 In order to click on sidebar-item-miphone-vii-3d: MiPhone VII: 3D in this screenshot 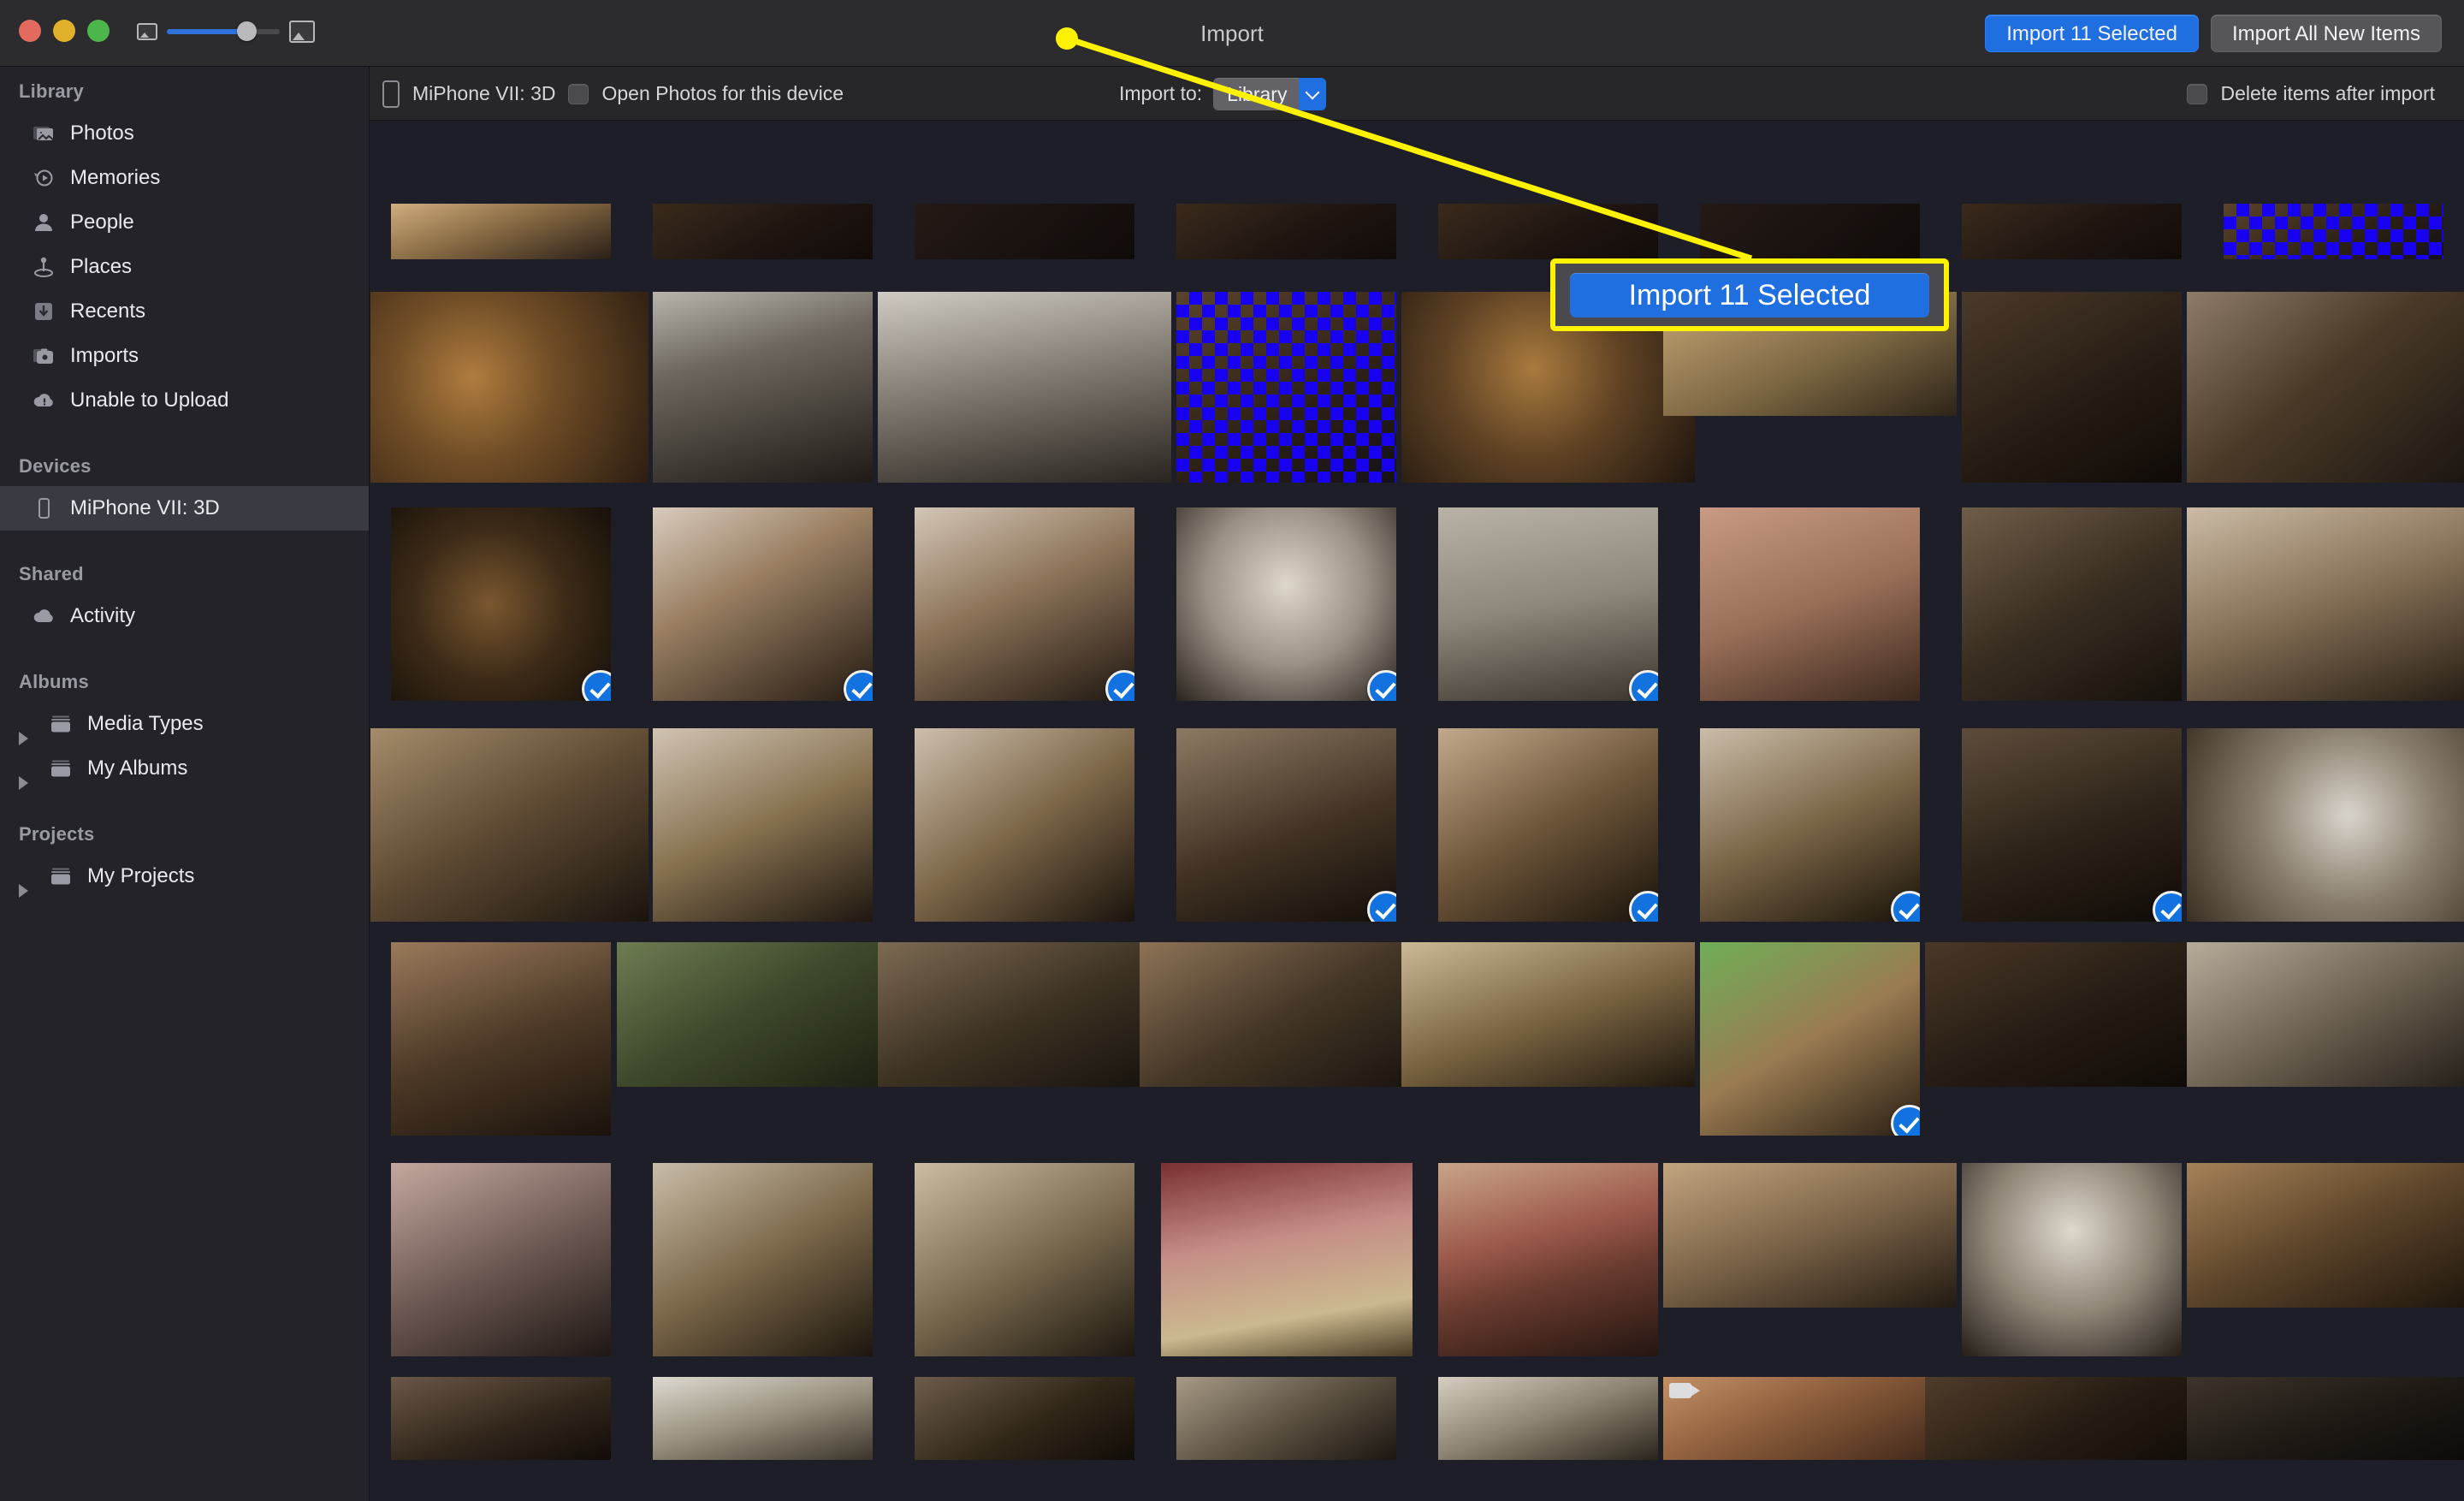, I will do `click(184, 508)`.